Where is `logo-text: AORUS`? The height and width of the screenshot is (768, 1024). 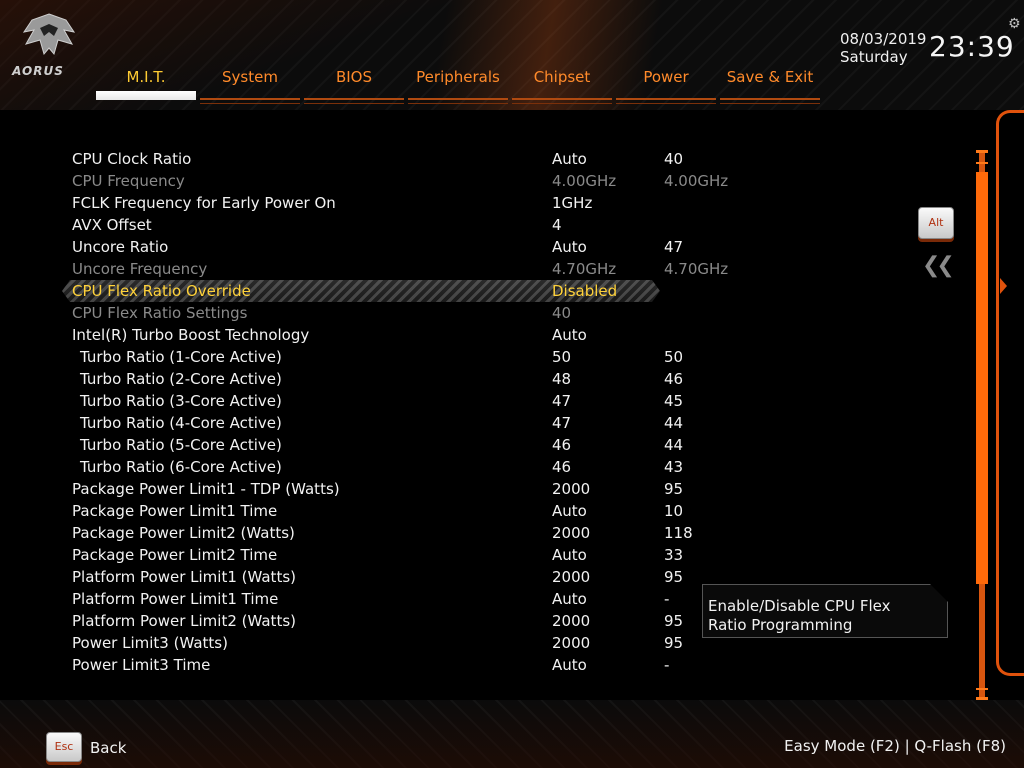 logo-text: AORUS is located at coordinates (38, 71).